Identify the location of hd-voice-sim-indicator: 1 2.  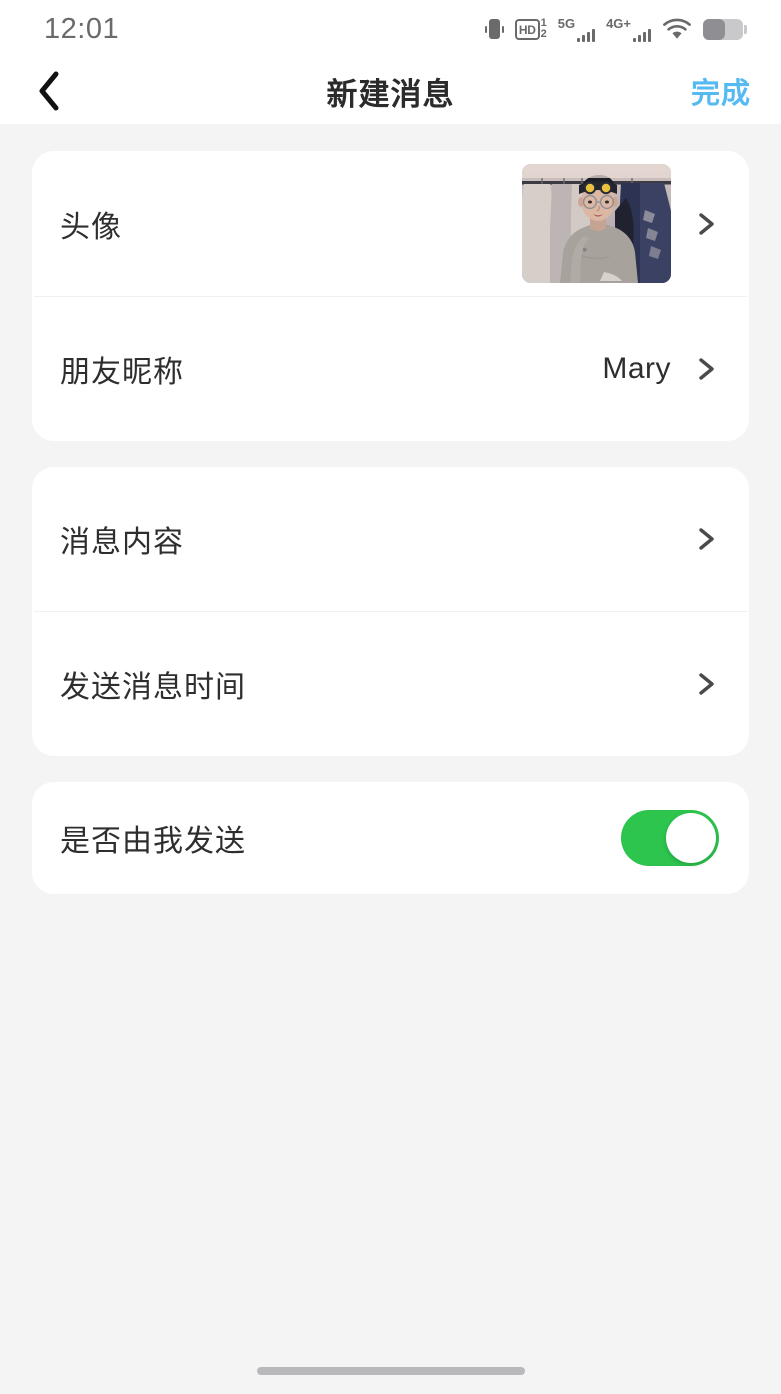
(544, 29).